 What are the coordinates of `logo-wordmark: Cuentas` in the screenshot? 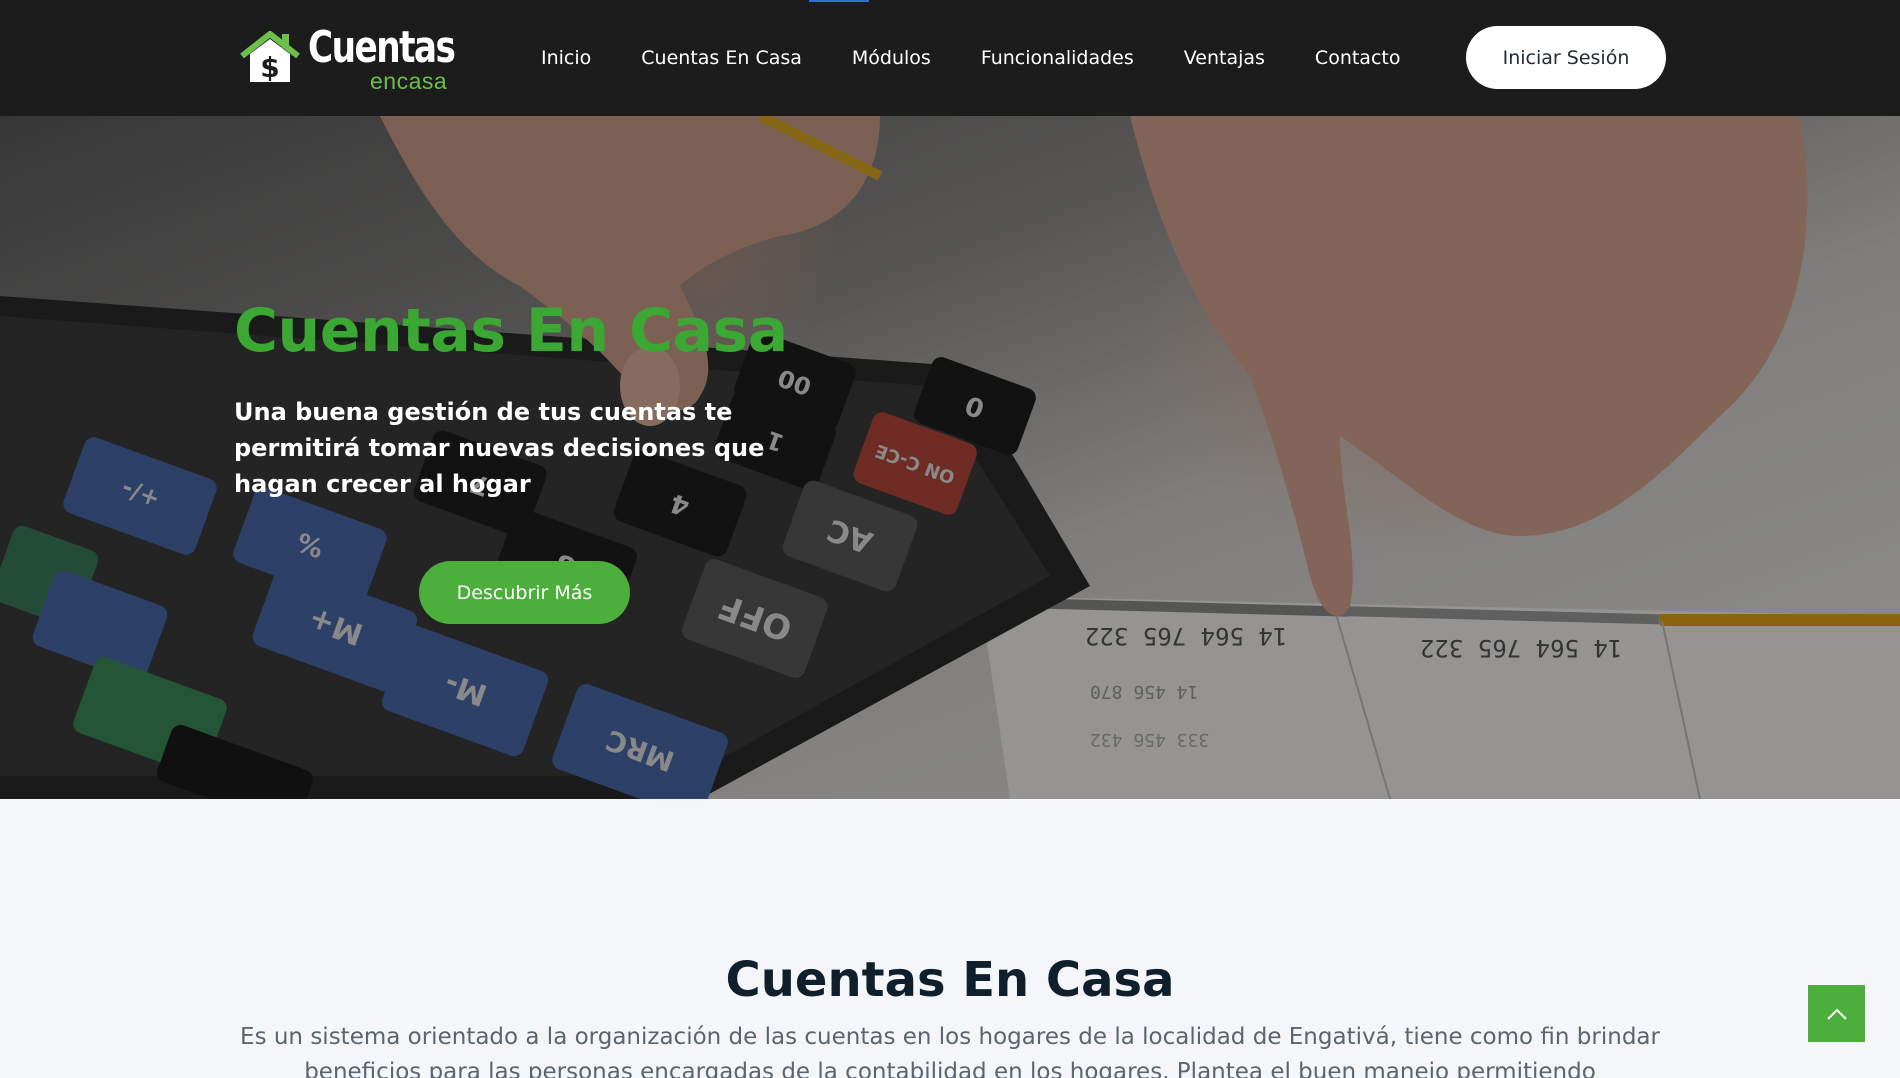 It's located at (382, 47).